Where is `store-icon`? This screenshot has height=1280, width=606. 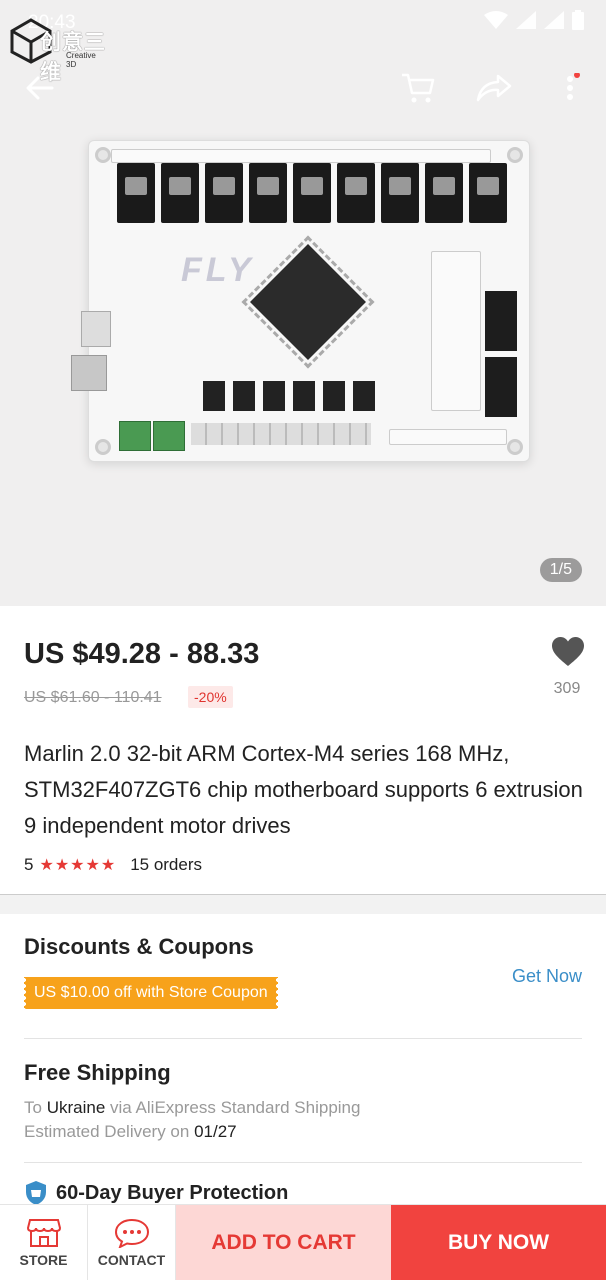 store-icon is located at coordinates (43, 1233).